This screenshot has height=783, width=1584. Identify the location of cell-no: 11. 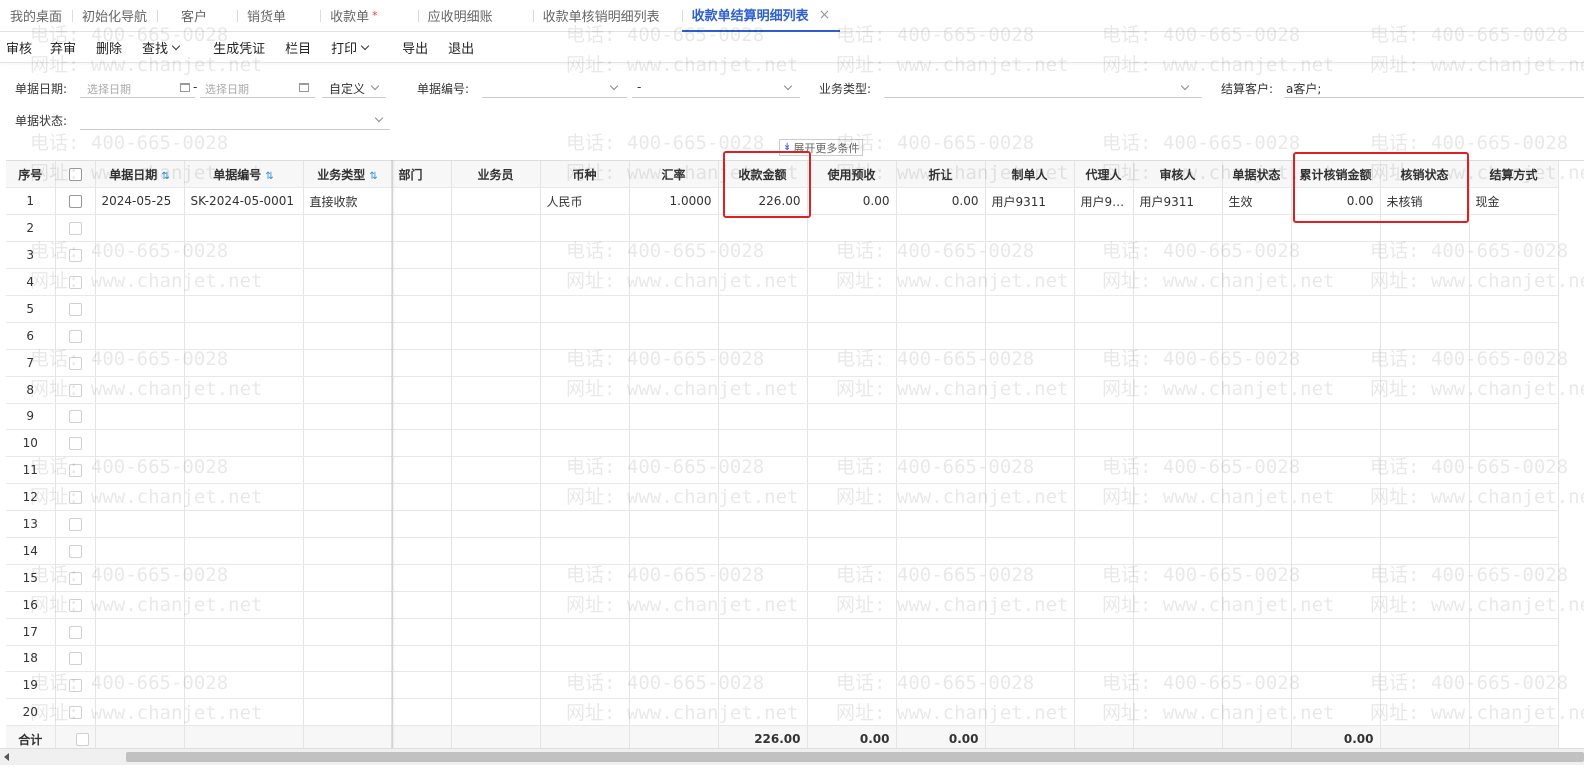
(31, 470).